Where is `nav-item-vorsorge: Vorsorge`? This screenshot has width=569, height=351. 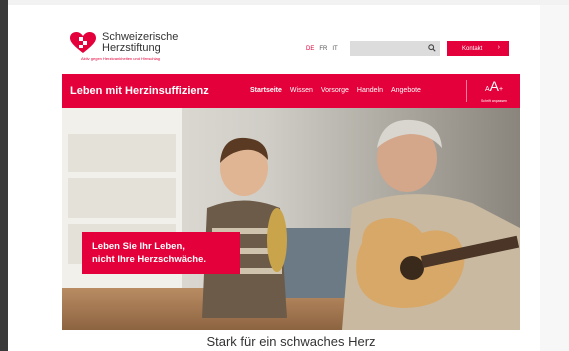
nav-item-vorsorge: Vorsorge is located at coordinates (335, 90).